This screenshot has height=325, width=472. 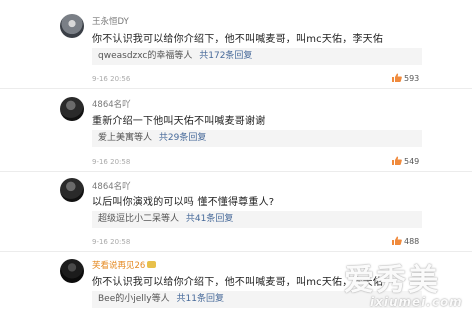 What do you see at coordinates (257, 138) in the screenshot?
I see `reply-summary: 爱上美寓等人 共29条回复` at bounding box center [257, 138].